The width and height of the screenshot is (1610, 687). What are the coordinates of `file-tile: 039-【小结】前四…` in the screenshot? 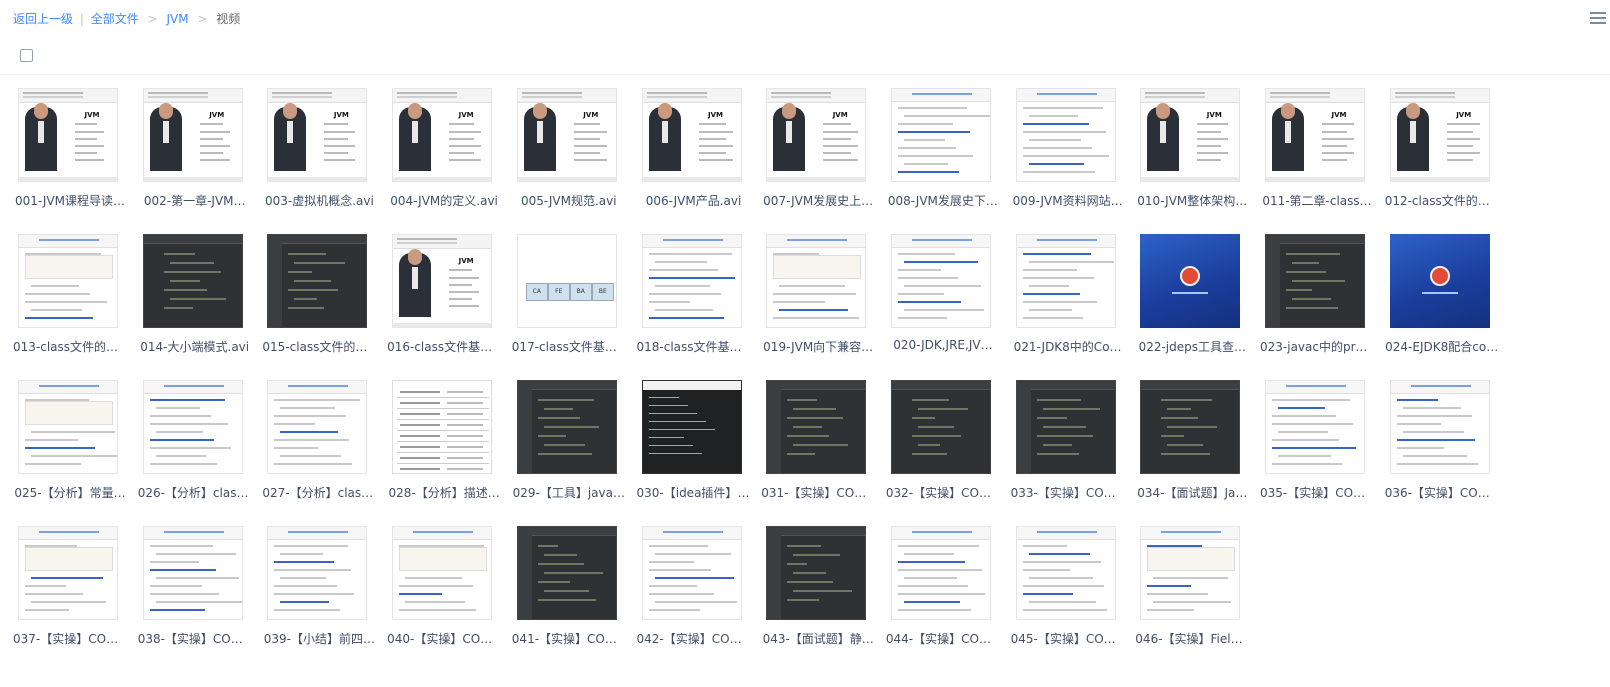 It's located at (319, 590).